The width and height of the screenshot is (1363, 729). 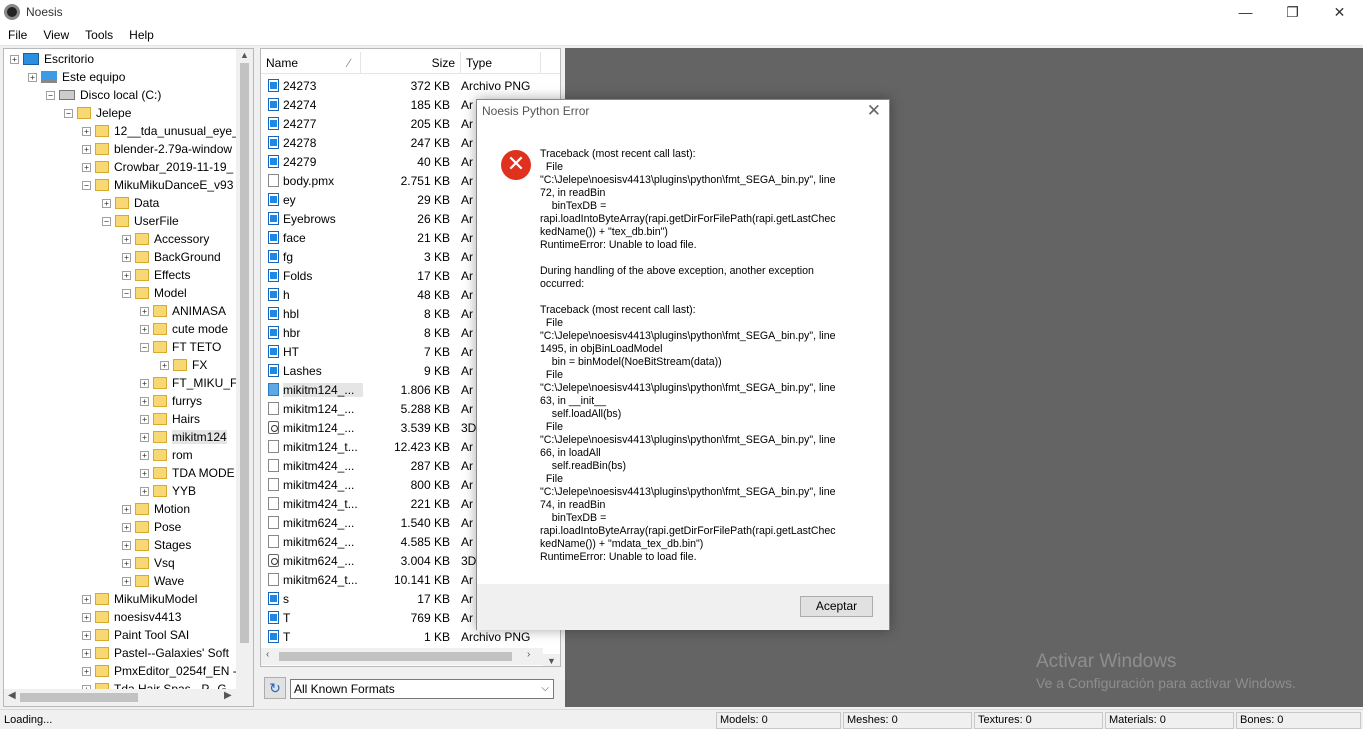 What do you see at coordinates (228, 695) in the screenshot?
I see `scroll-right-icon: ▶` at bounding box center [228, 695].